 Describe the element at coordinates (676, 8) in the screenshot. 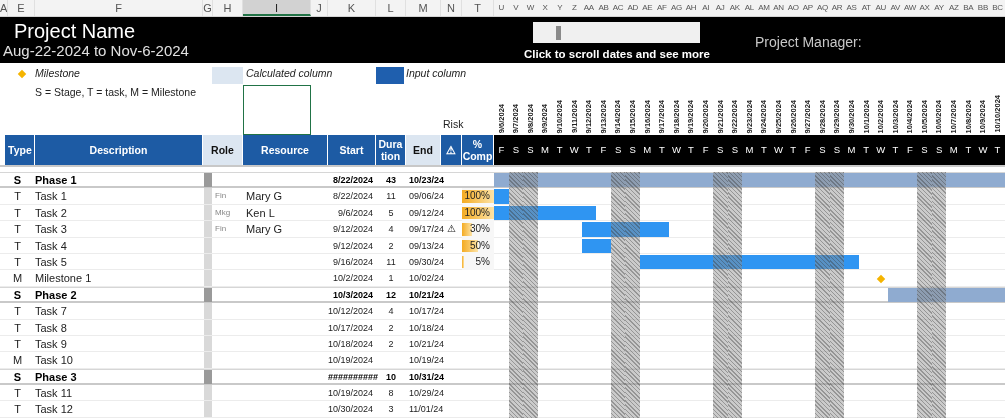

I see `column-header: AG` at that location.